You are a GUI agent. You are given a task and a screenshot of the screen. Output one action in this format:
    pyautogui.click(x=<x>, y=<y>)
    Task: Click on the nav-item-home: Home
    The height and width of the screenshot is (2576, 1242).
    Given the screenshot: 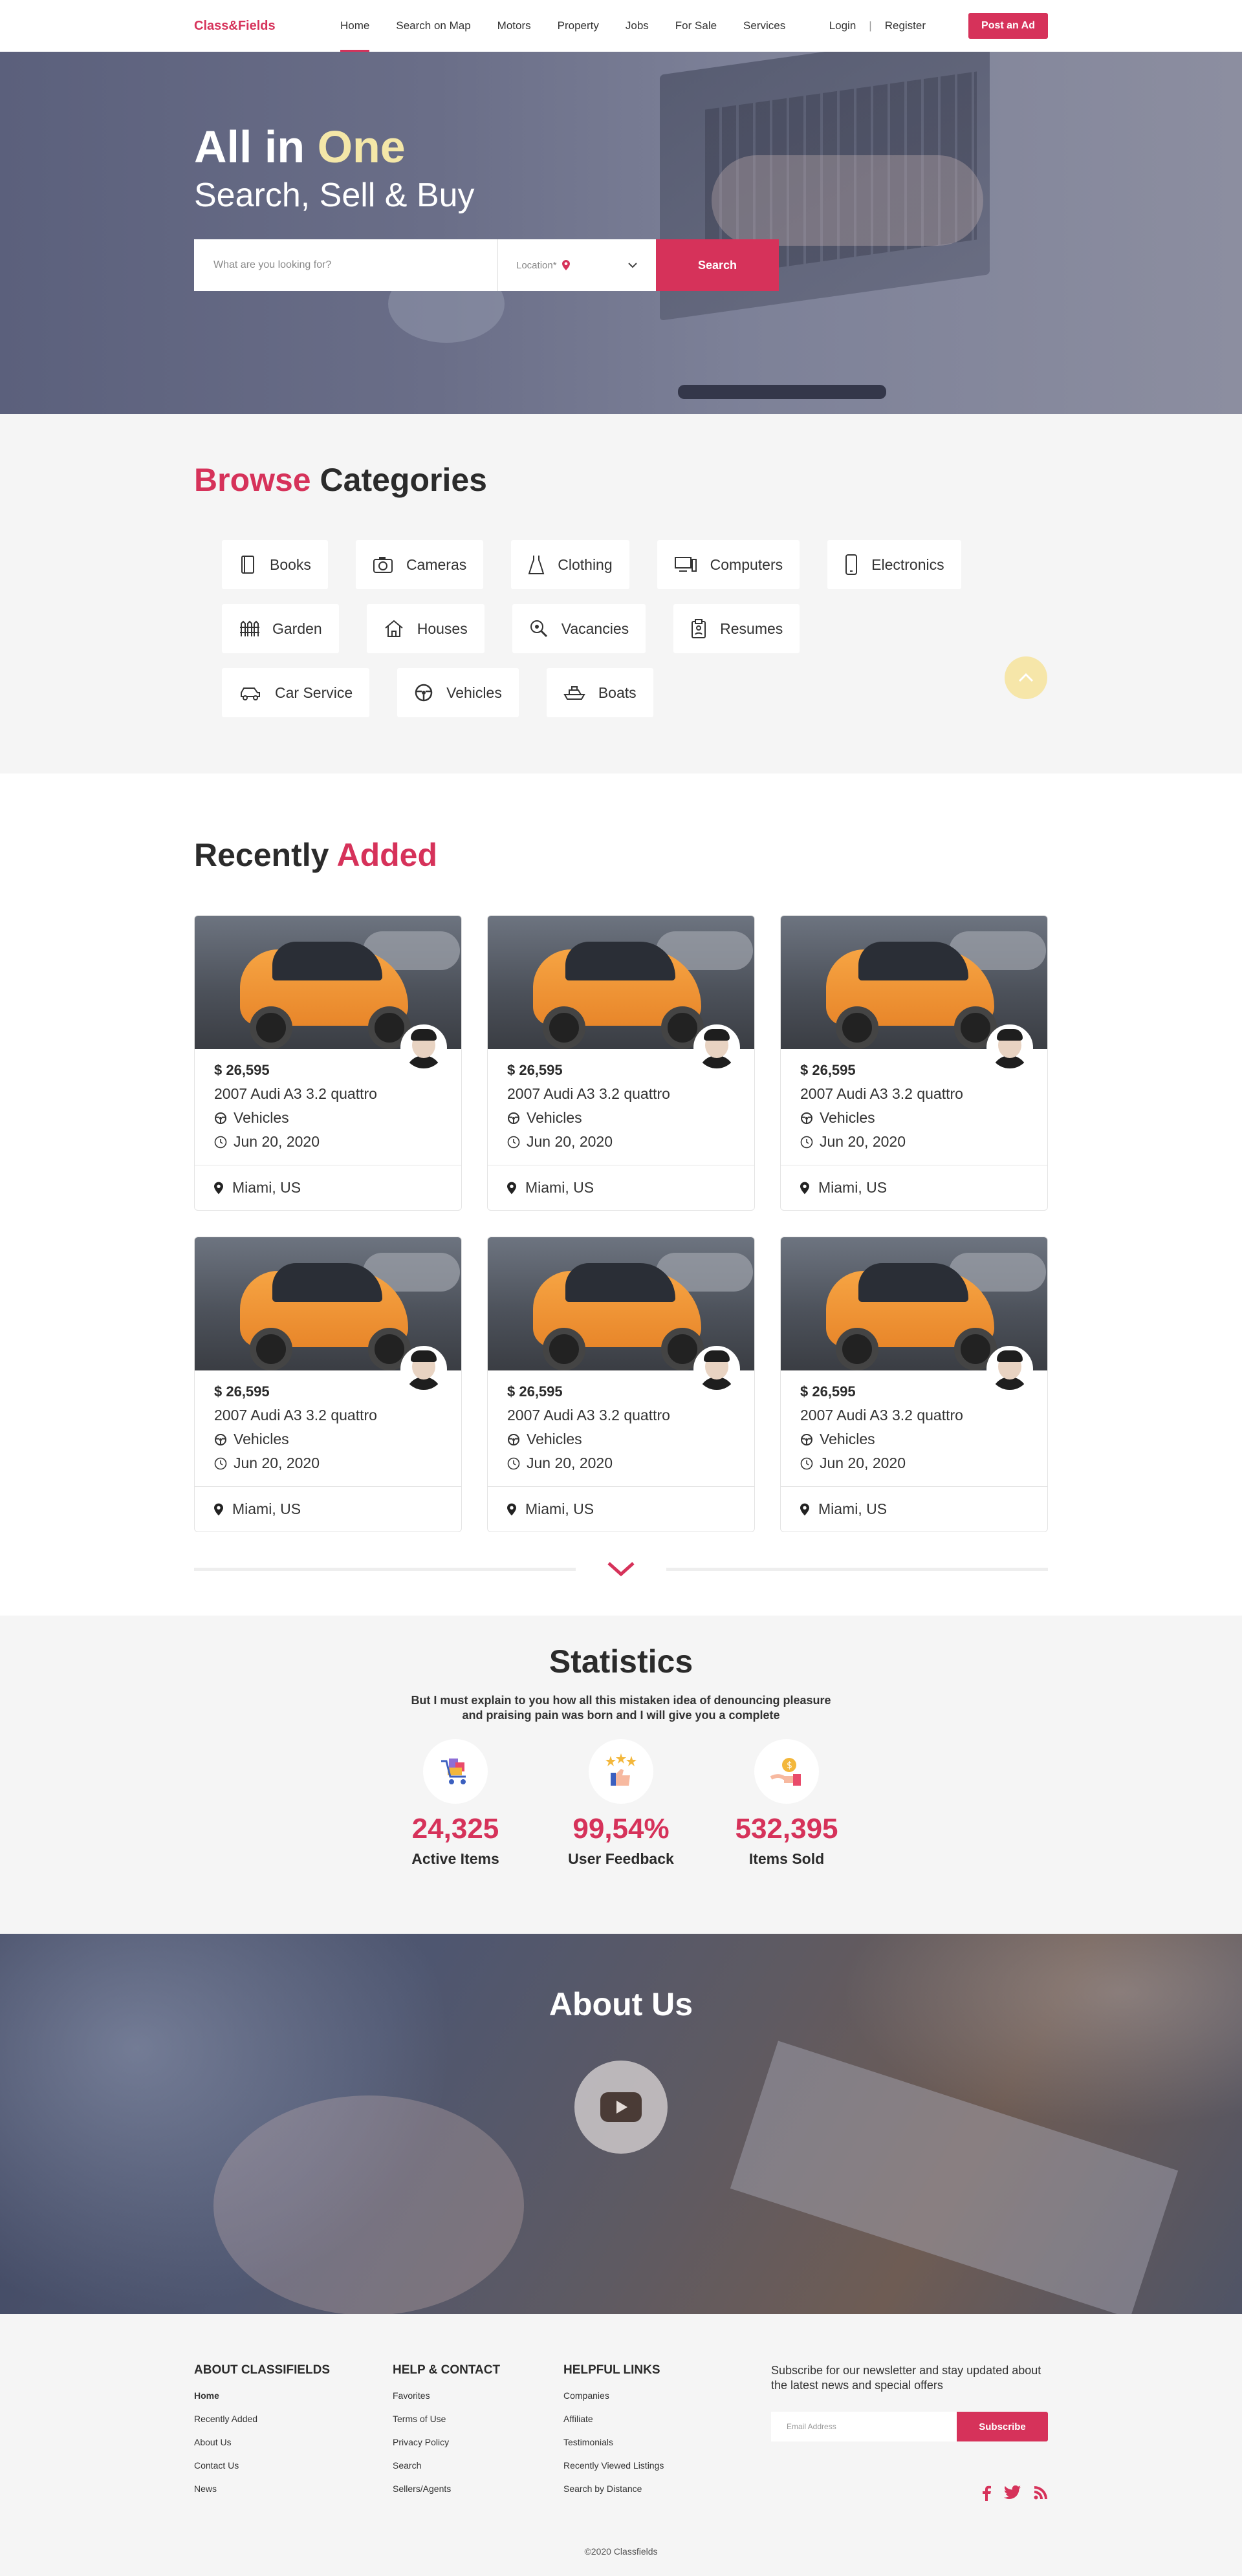 What is the action you would take?
    pyautogui.click(x=355, y=26)
    